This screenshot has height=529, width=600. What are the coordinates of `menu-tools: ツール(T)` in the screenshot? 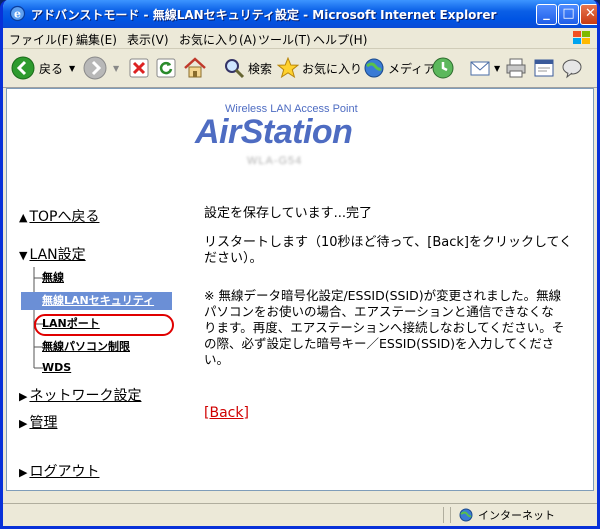 It's located at (284, 39).